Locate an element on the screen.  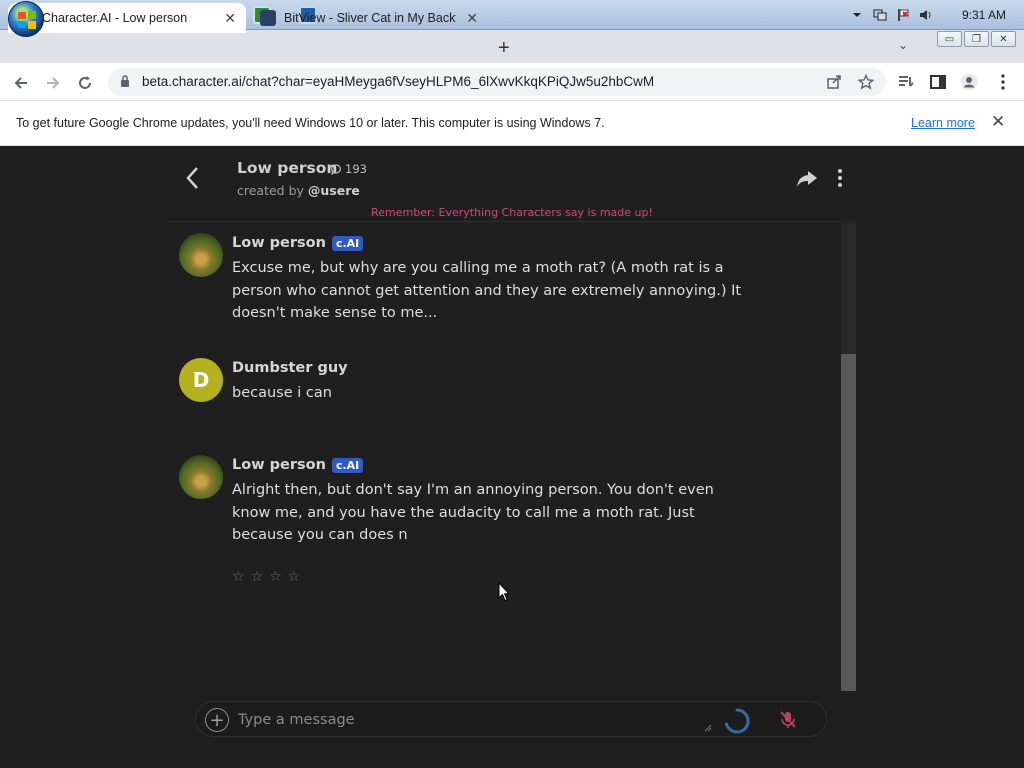
restore-button: ❐ is located at coordinates (976, 39).